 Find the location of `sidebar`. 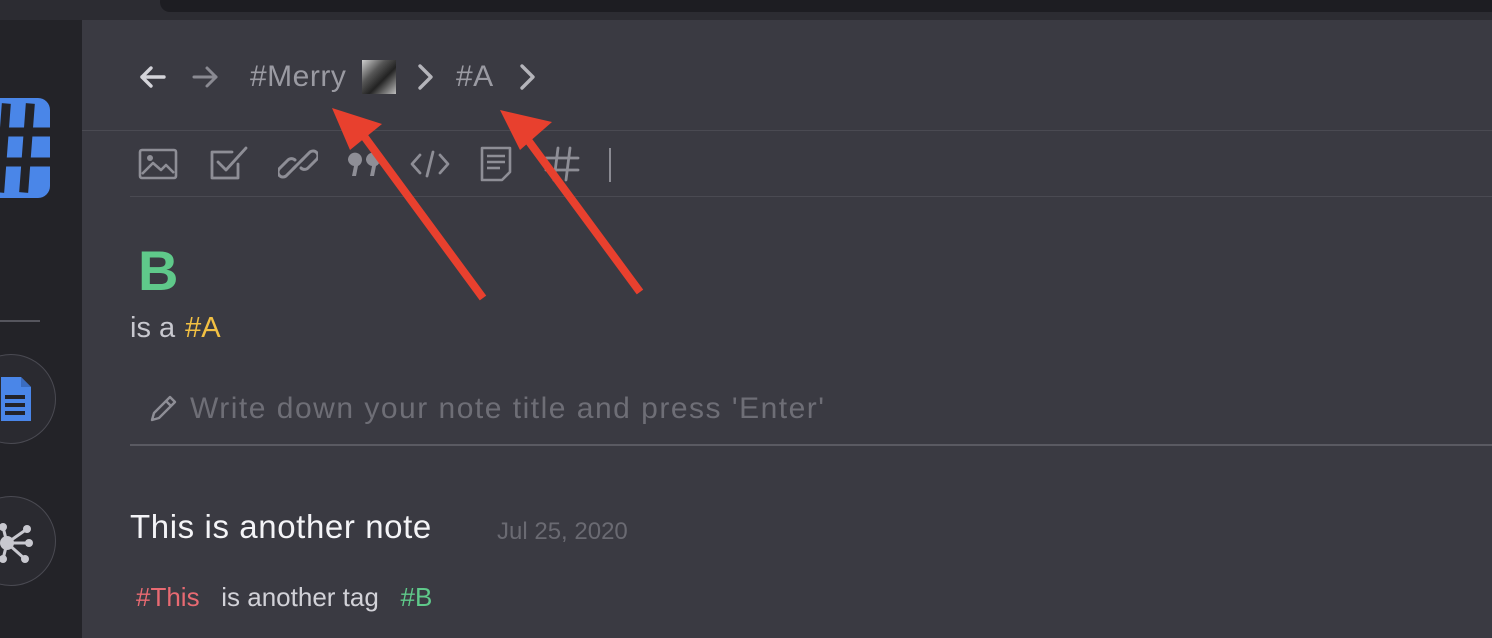

sidebar is located at coordinates (41, 329).